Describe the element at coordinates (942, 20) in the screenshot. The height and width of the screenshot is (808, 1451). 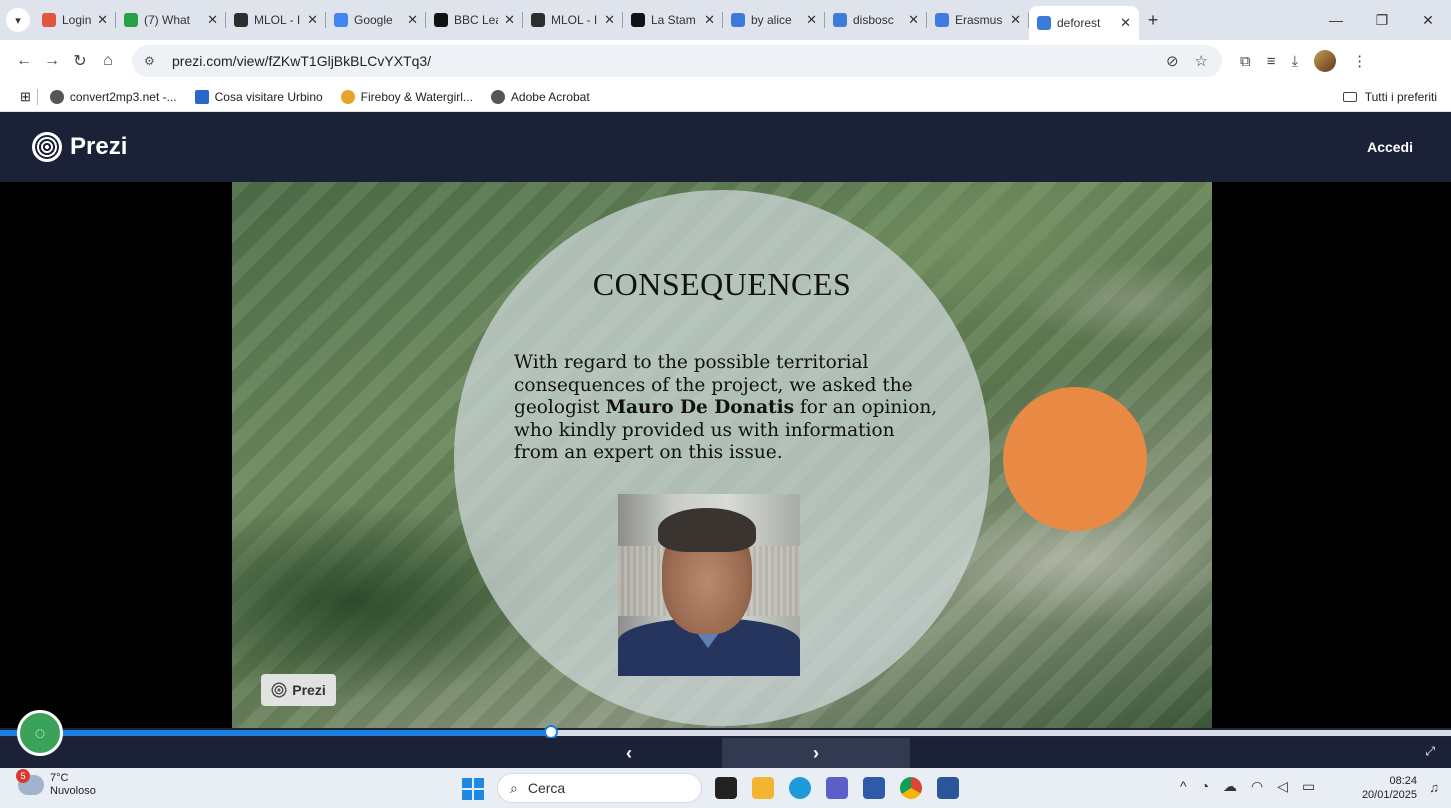
I see `docs-icon` at that location.